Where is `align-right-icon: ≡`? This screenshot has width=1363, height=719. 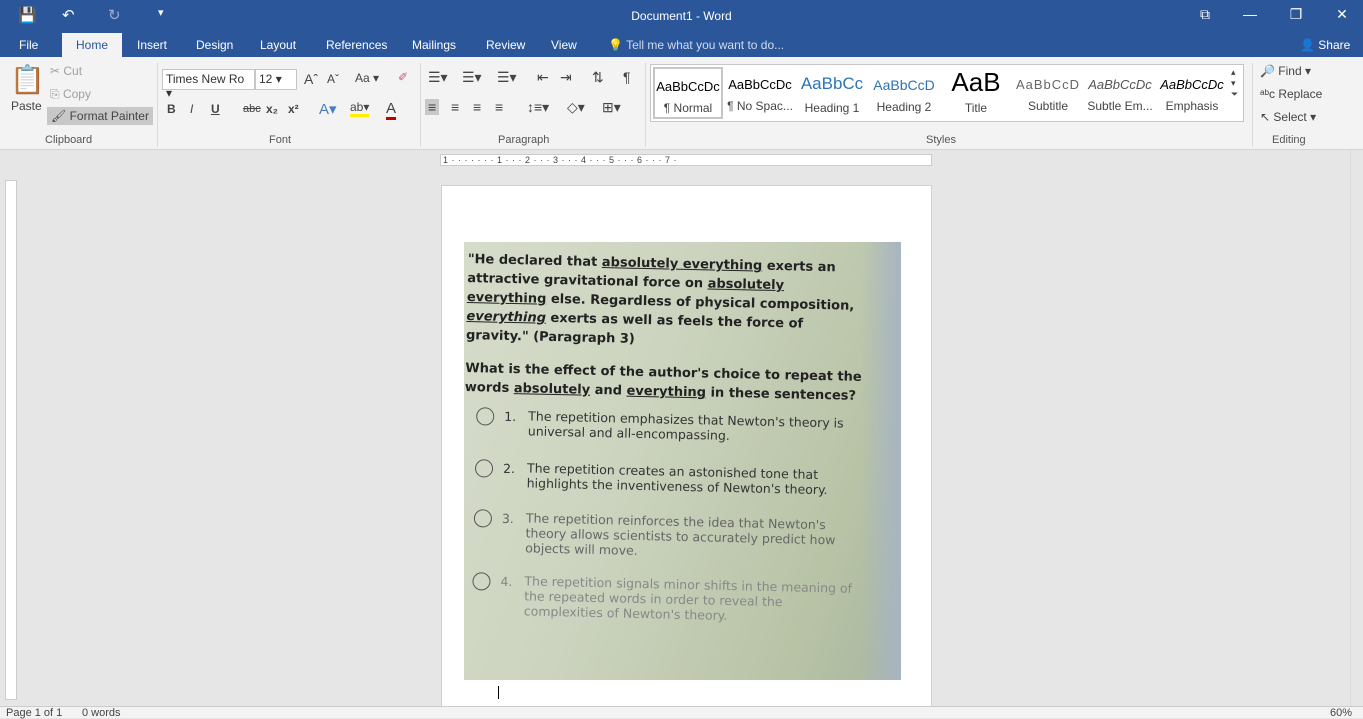 align-right-icon: ≡ is located at coordinates (477, 107).